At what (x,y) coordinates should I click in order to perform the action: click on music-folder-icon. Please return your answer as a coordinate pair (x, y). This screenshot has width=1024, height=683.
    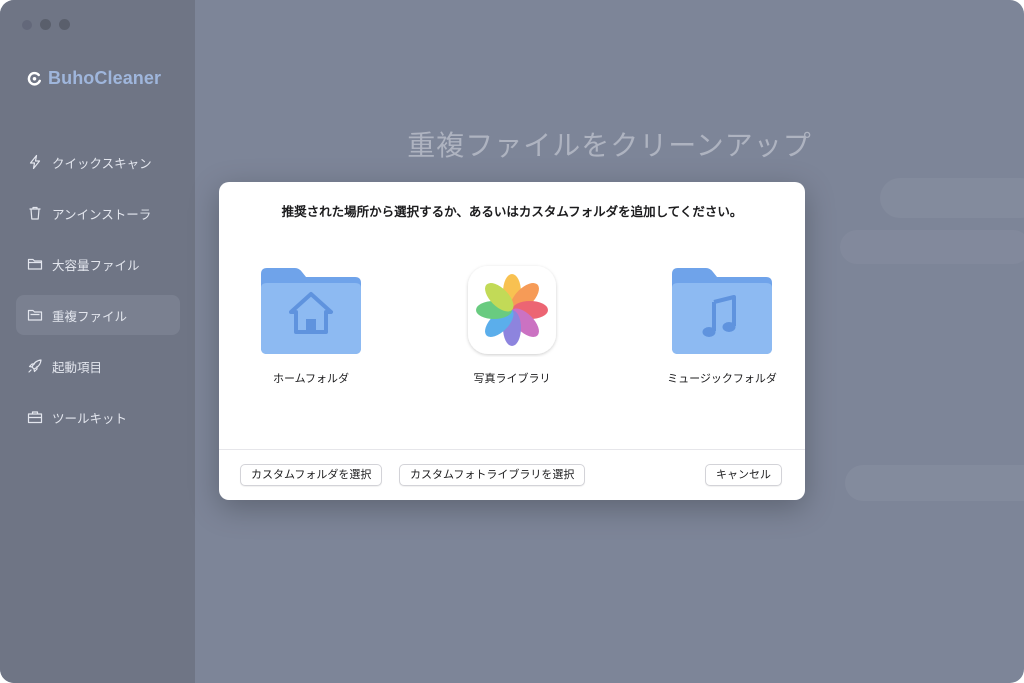
    Looking at the image, I should click on (722, 311).